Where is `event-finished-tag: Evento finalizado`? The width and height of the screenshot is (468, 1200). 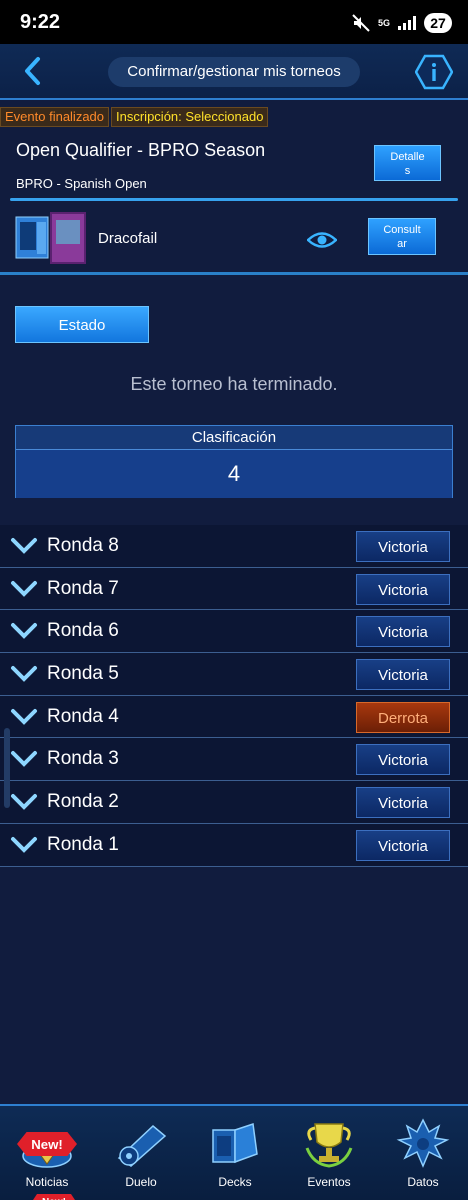
event-finished-tag: Evento finalizado is located at coordinates (55, 117).